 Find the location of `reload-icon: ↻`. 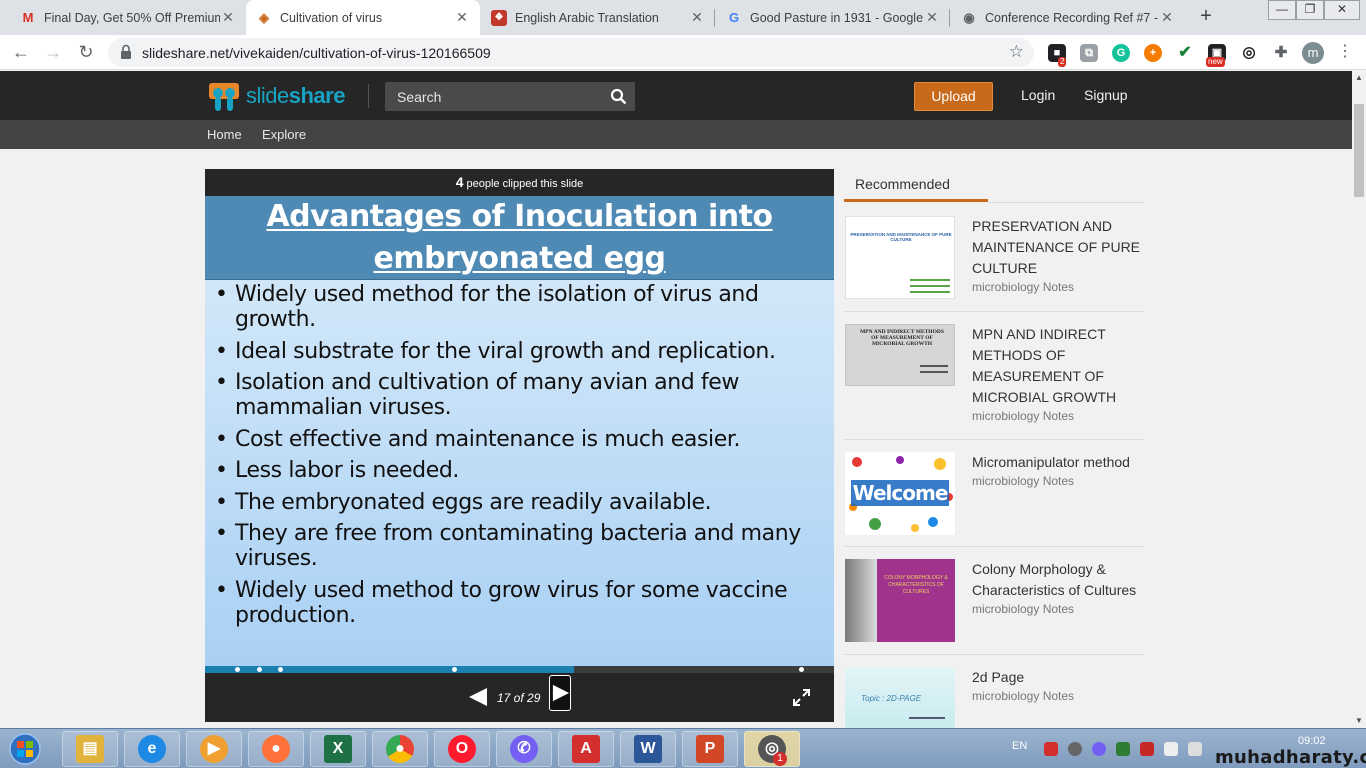

reload-icon: ↻ is located at coordinates (86, 52).